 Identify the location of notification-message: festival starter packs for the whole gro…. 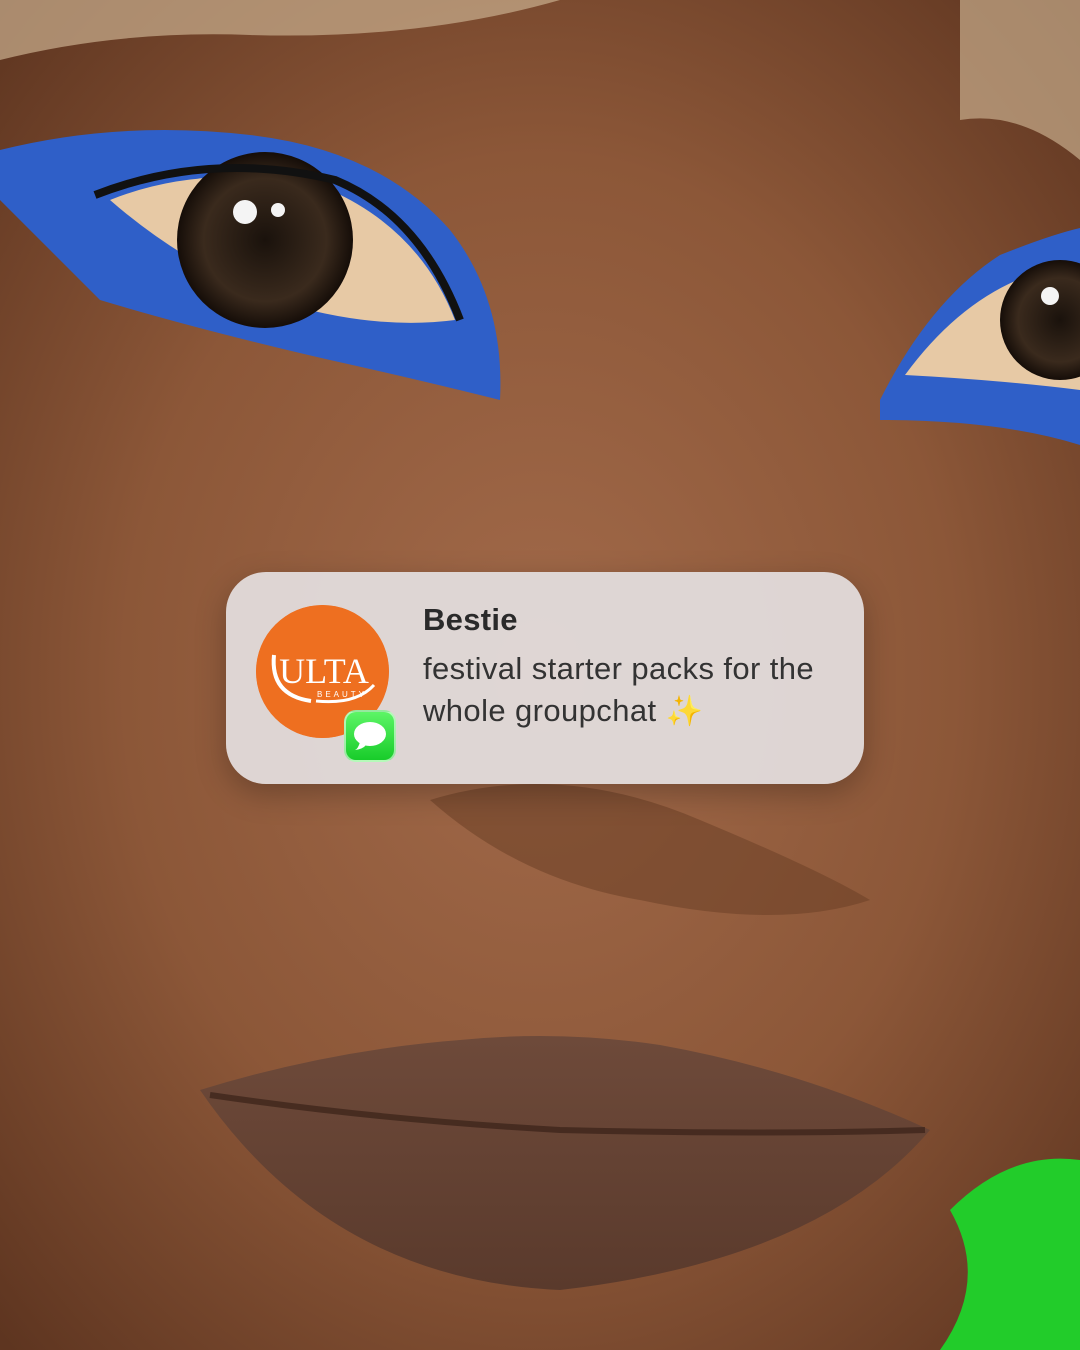
(628, 690).